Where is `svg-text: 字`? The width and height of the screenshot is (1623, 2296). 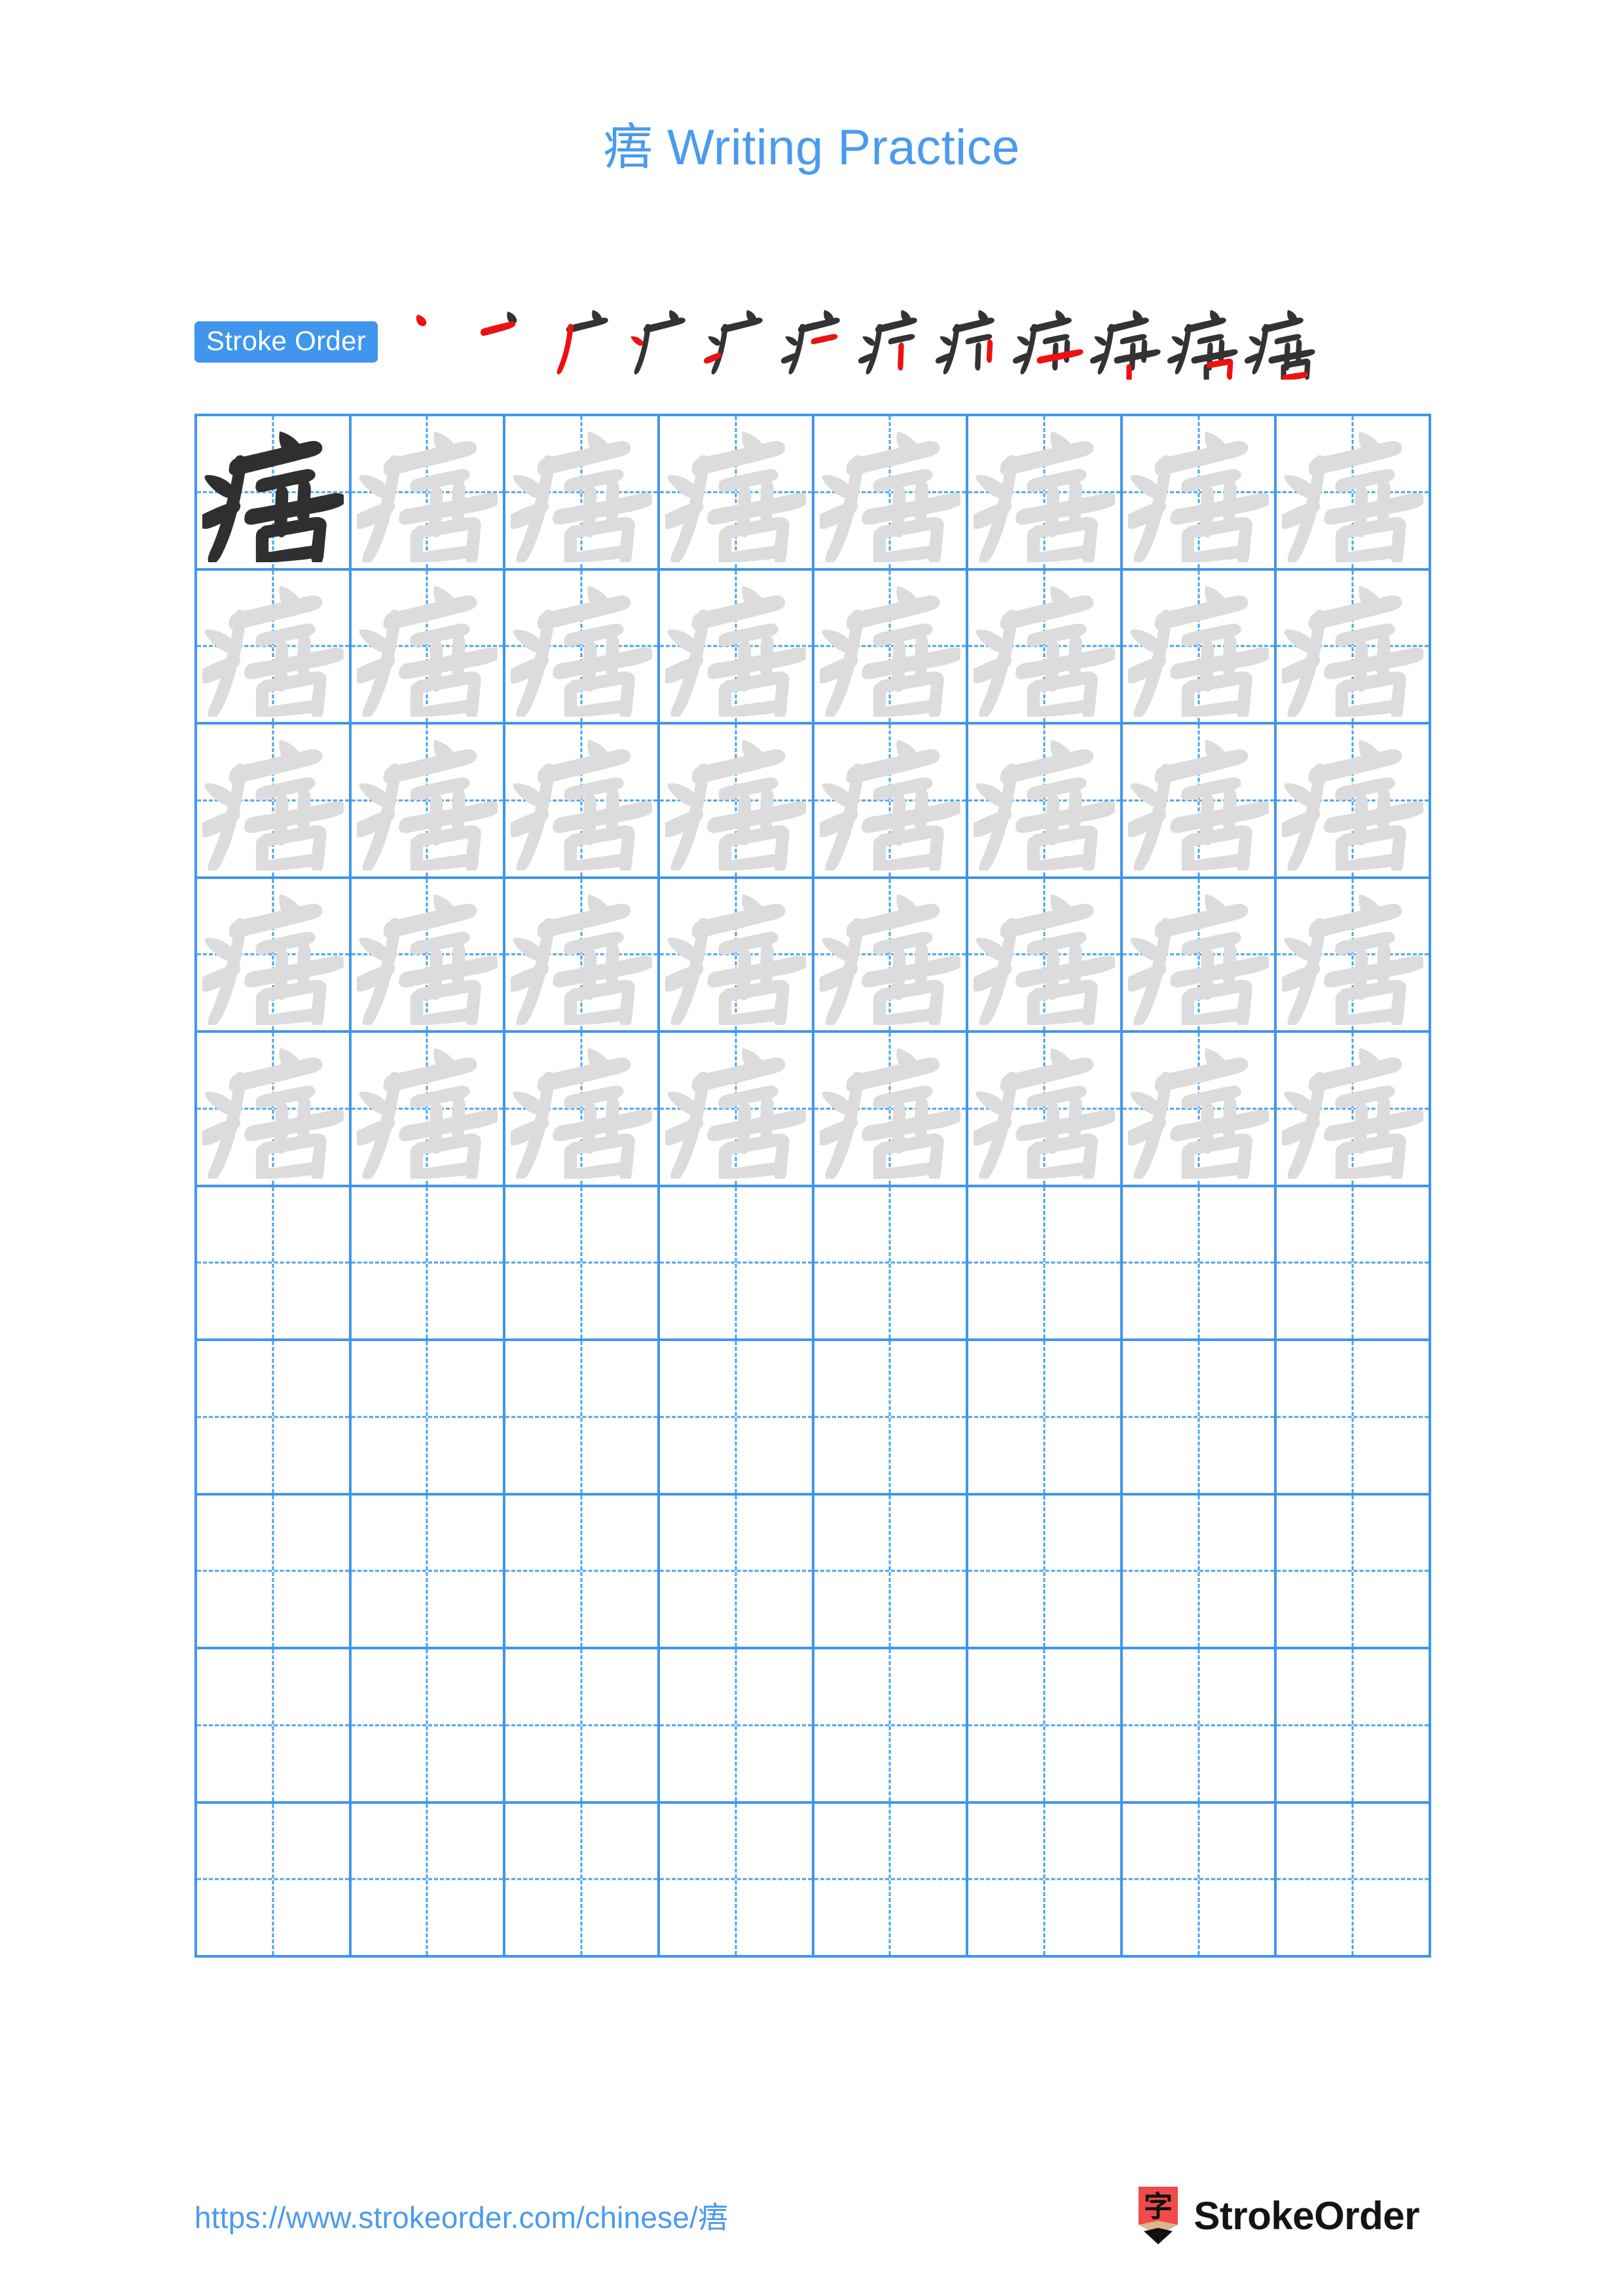
svg-text: 字 is located at coordinates (1158, 2206).